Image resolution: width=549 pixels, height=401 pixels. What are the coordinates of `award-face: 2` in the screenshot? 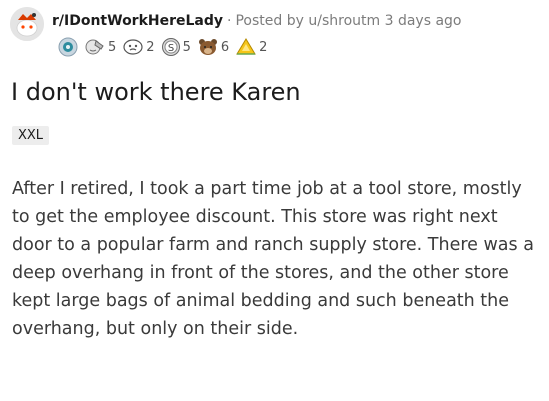 It's located at (138, 47).